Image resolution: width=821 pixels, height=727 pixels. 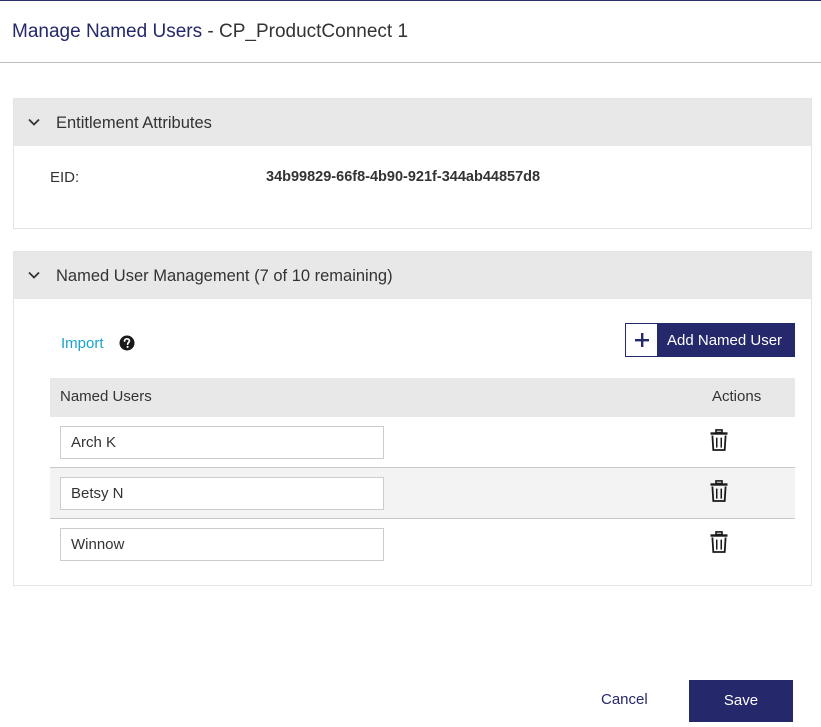 I want to click on plus-icon, so click(x=642, y=340).